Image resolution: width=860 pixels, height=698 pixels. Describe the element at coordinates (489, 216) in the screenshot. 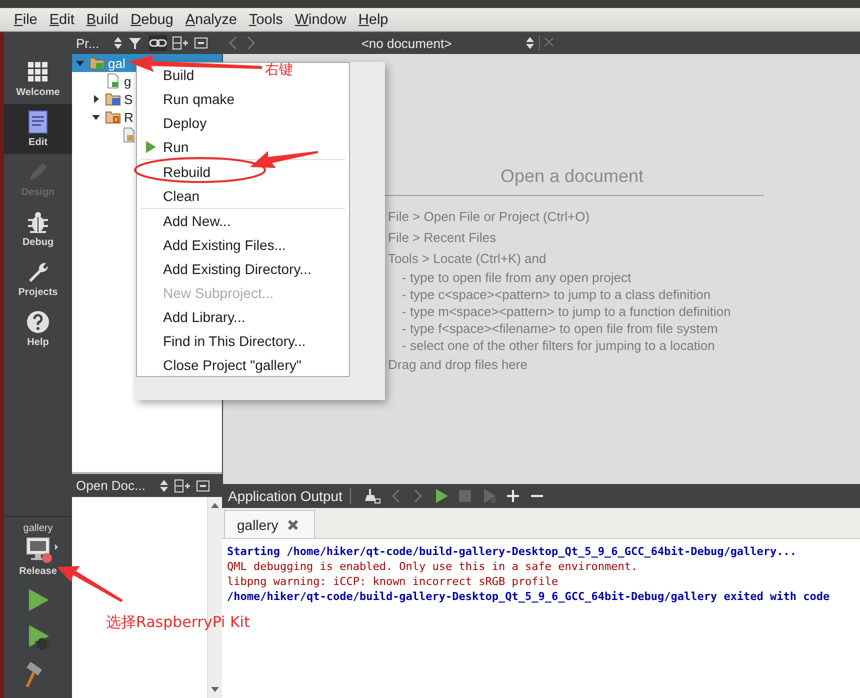

I see `hint-text: File > Open File or Project (Ctrl+O)` at that location.